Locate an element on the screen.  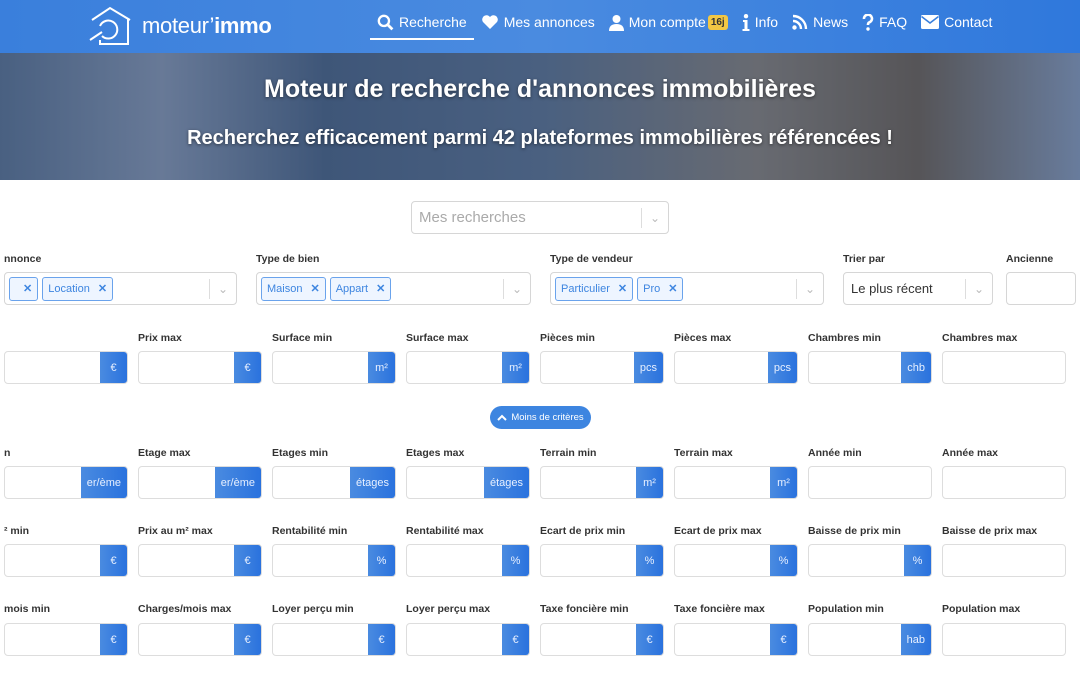
field-label: ² min is located at coordinates (17, 531).